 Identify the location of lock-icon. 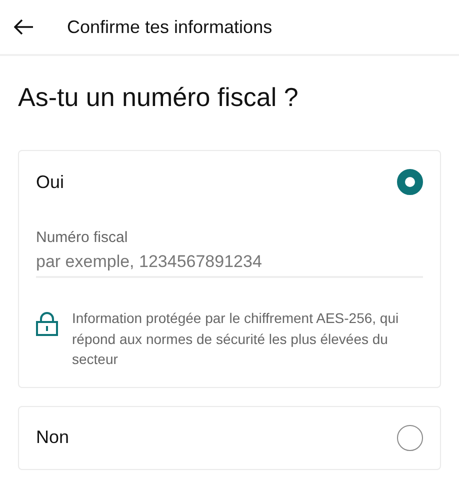
(47, 324).